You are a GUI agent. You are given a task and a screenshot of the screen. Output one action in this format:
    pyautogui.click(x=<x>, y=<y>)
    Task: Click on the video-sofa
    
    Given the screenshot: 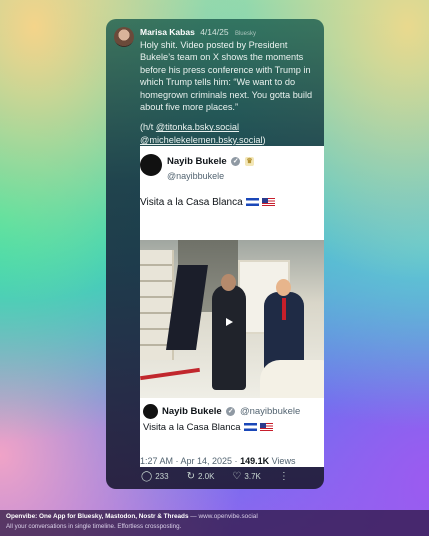 What is the action you would take?
    pyautogui.click(x=292, y=379)
    